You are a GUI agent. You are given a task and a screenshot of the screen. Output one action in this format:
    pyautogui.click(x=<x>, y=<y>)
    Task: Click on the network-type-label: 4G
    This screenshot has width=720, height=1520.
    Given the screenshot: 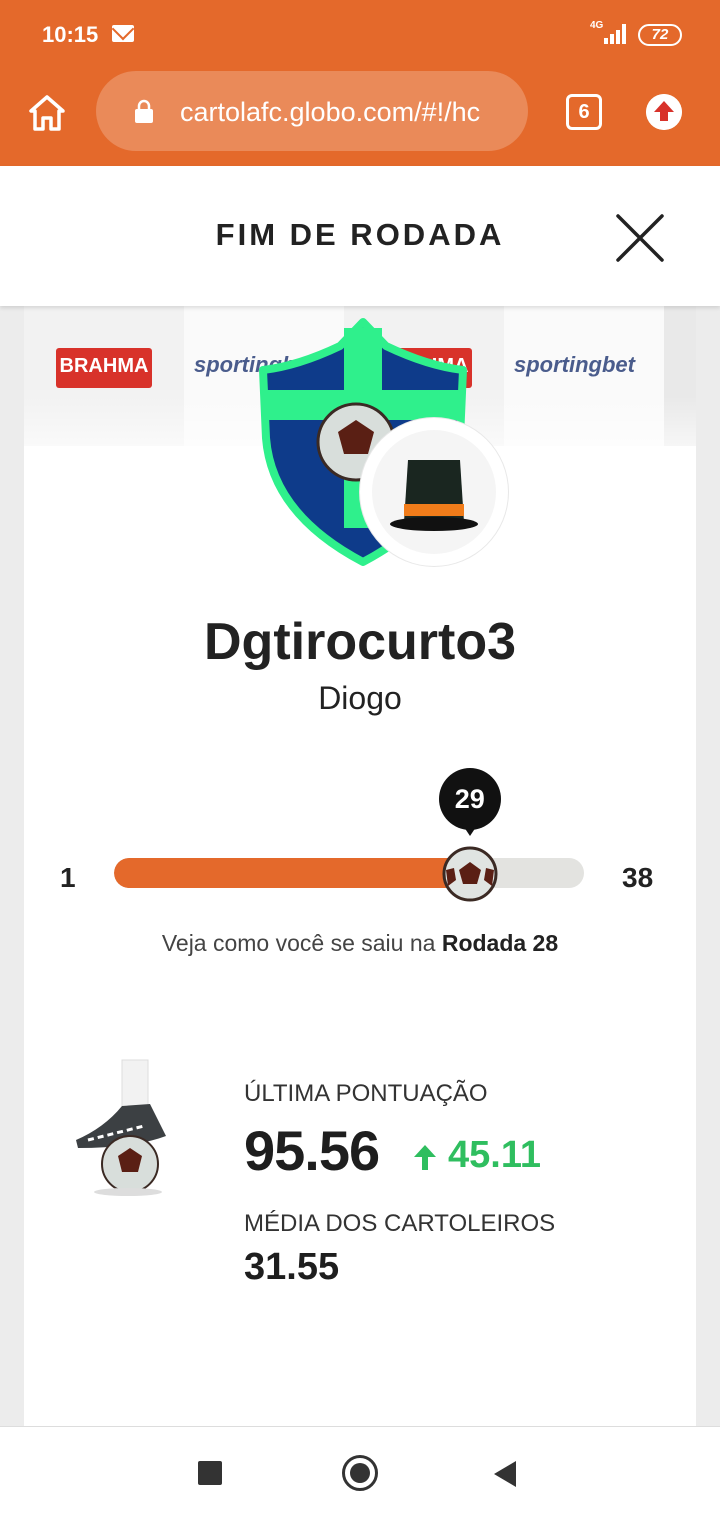 What is the action you would take?
    pyautogui.click(x=597, y=25)
    